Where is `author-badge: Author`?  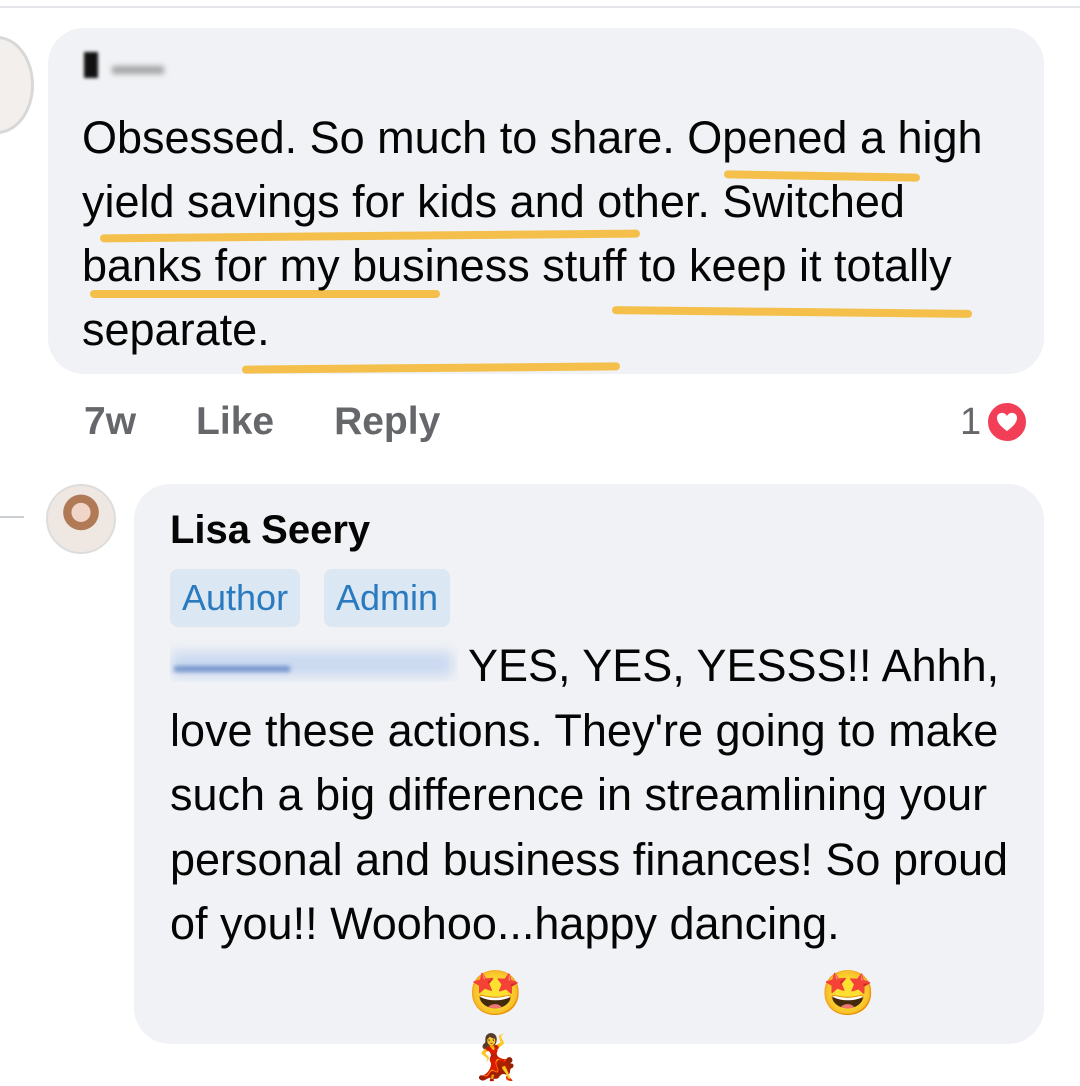 author-badge: Author is located at coordinates (235, 598).